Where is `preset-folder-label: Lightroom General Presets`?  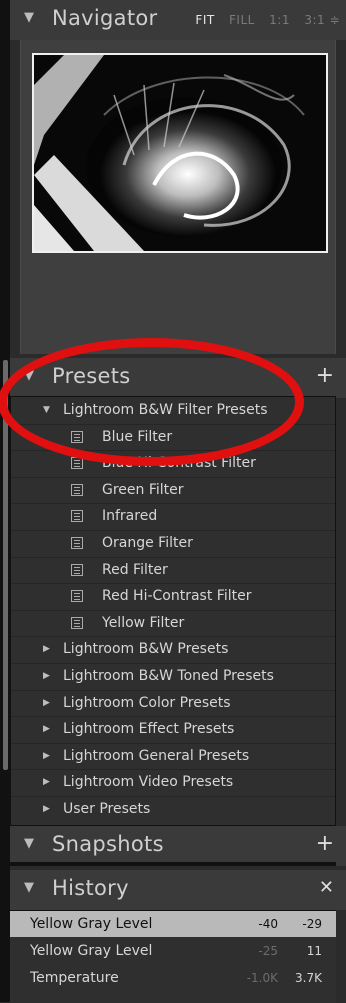
preset-folder-label: Lightroom General Presets is located at coordinates (156, 755).